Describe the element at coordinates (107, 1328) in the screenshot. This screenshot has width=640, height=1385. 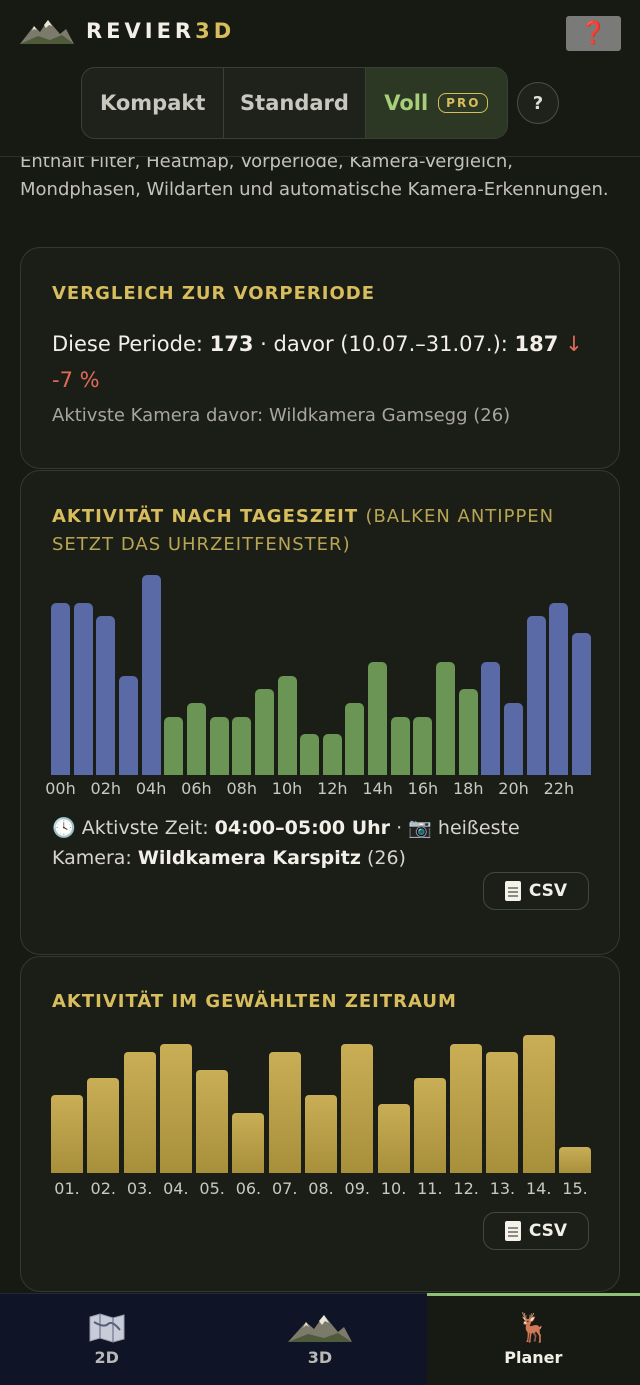
I see `map-icon` at that location.